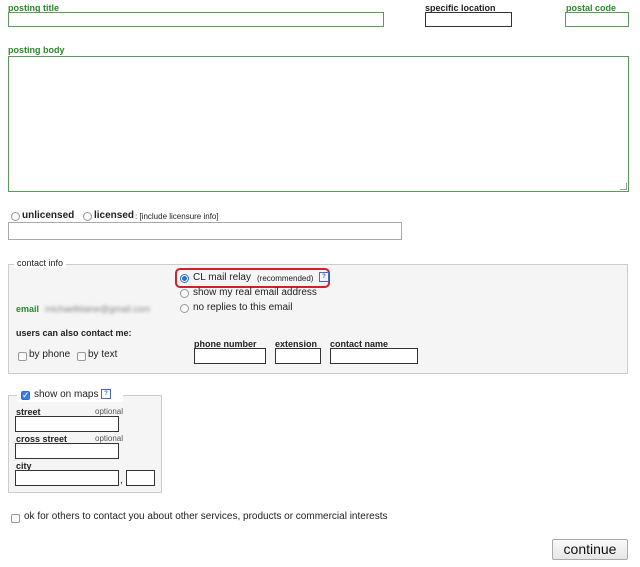 The height and width of the screenshot is (567, 640). What do you see at coordinates (285, 278) in the screenshot?
I see `cl-mail-relay-note: (recommended)` at bounding box center [285, 278].